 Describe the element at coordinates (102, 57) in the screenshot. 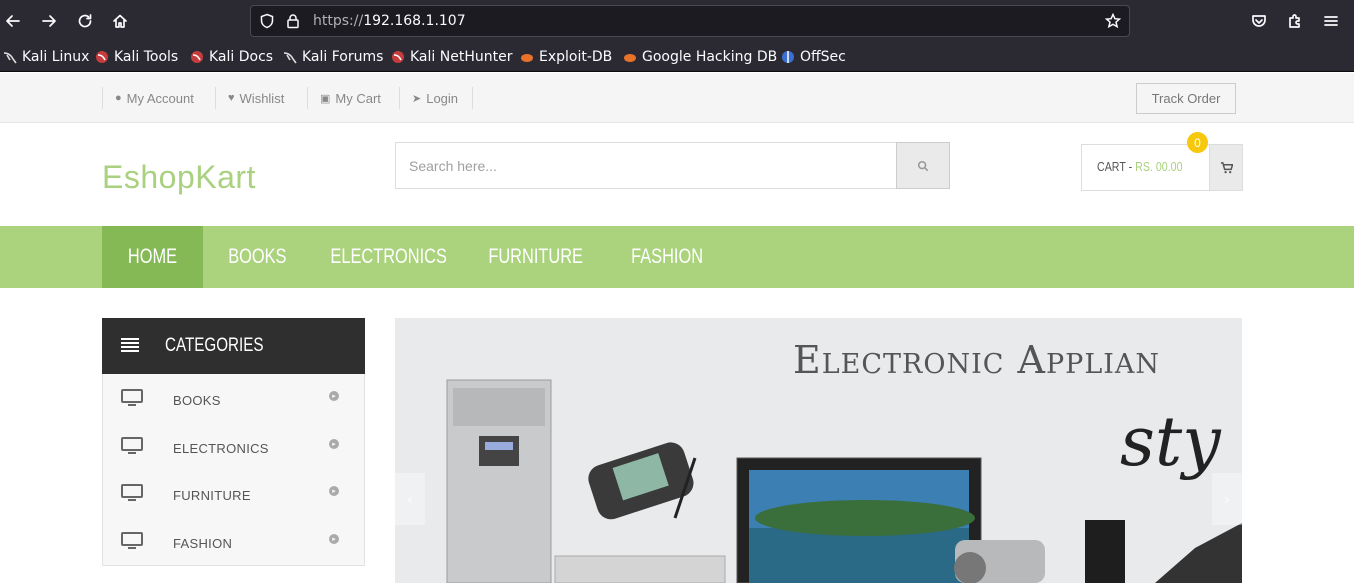

I see `kali-tools-icon` at that location.